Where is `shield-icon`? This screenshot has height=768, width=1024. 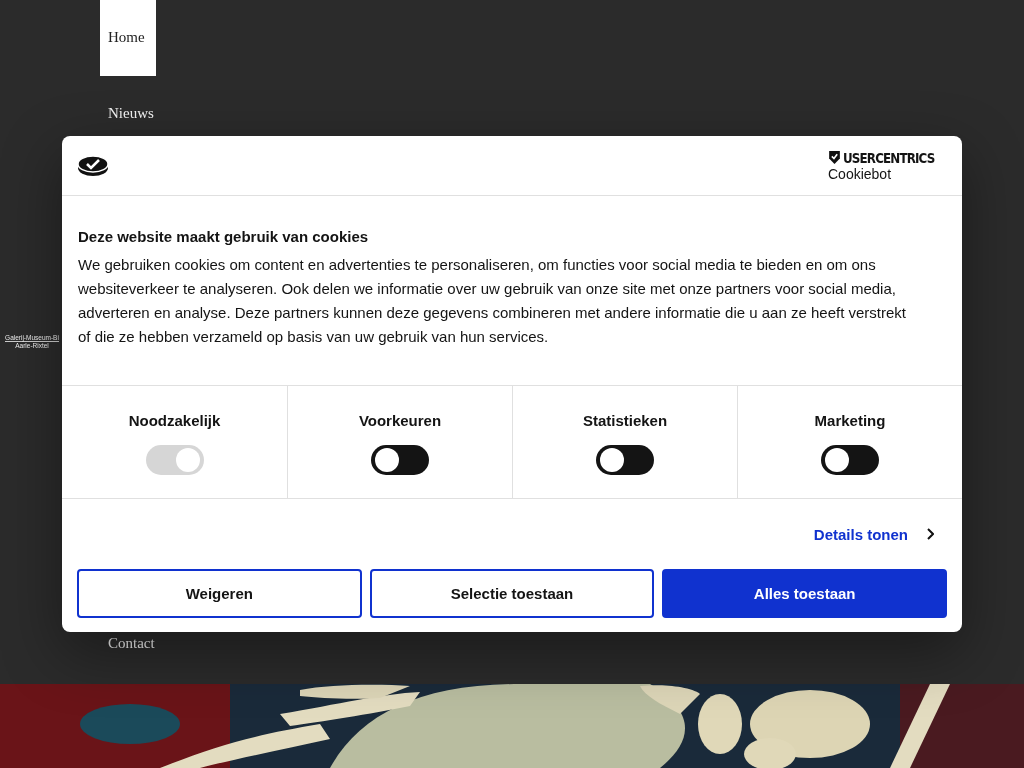
shield-icon is located at coordinates (834, 157).